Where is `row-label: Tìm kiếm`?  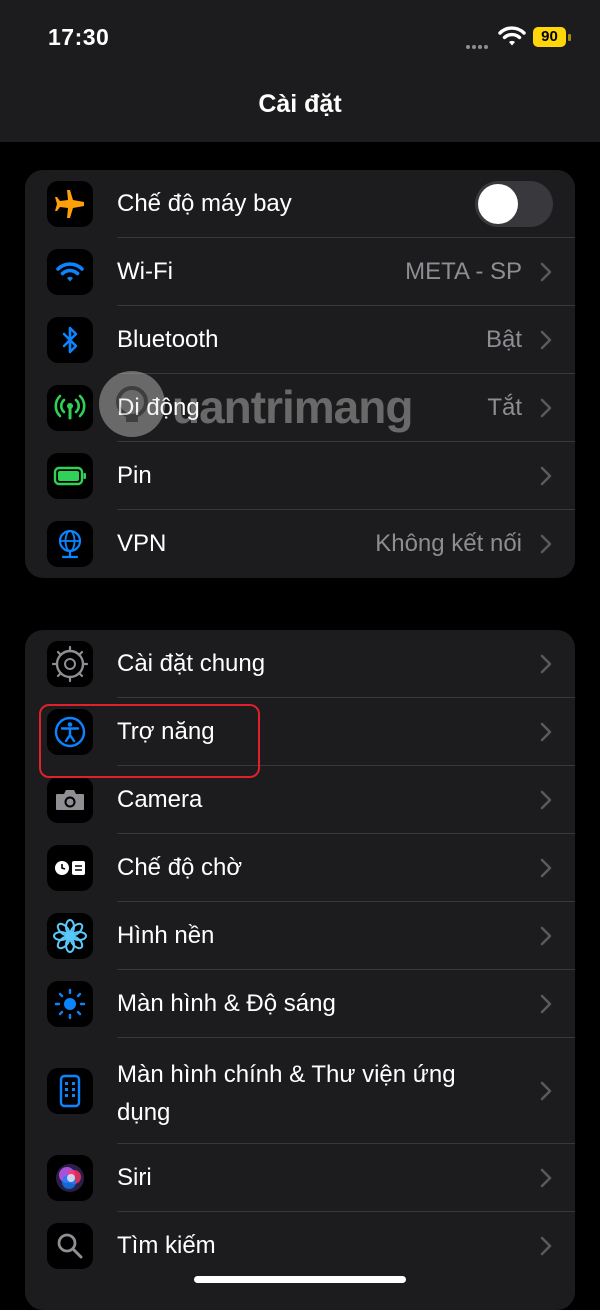
row-label: Tìm kiếm is located at coordinates (166, 1245).